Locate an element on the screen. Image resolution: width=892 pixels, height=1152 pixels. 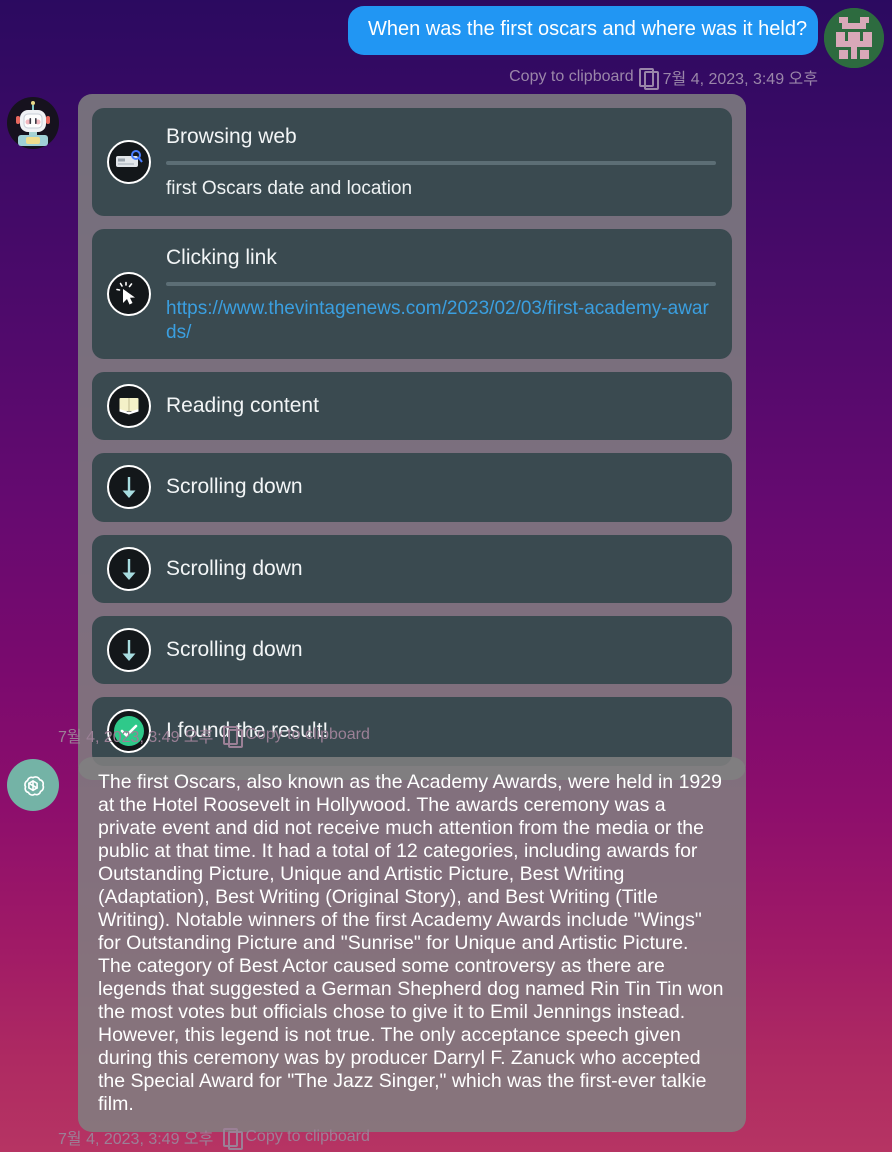
browsing-meta-row: 7월 4, 2023, 3:49 오후 Copy to clipboard is located at coordinates (214, 735).